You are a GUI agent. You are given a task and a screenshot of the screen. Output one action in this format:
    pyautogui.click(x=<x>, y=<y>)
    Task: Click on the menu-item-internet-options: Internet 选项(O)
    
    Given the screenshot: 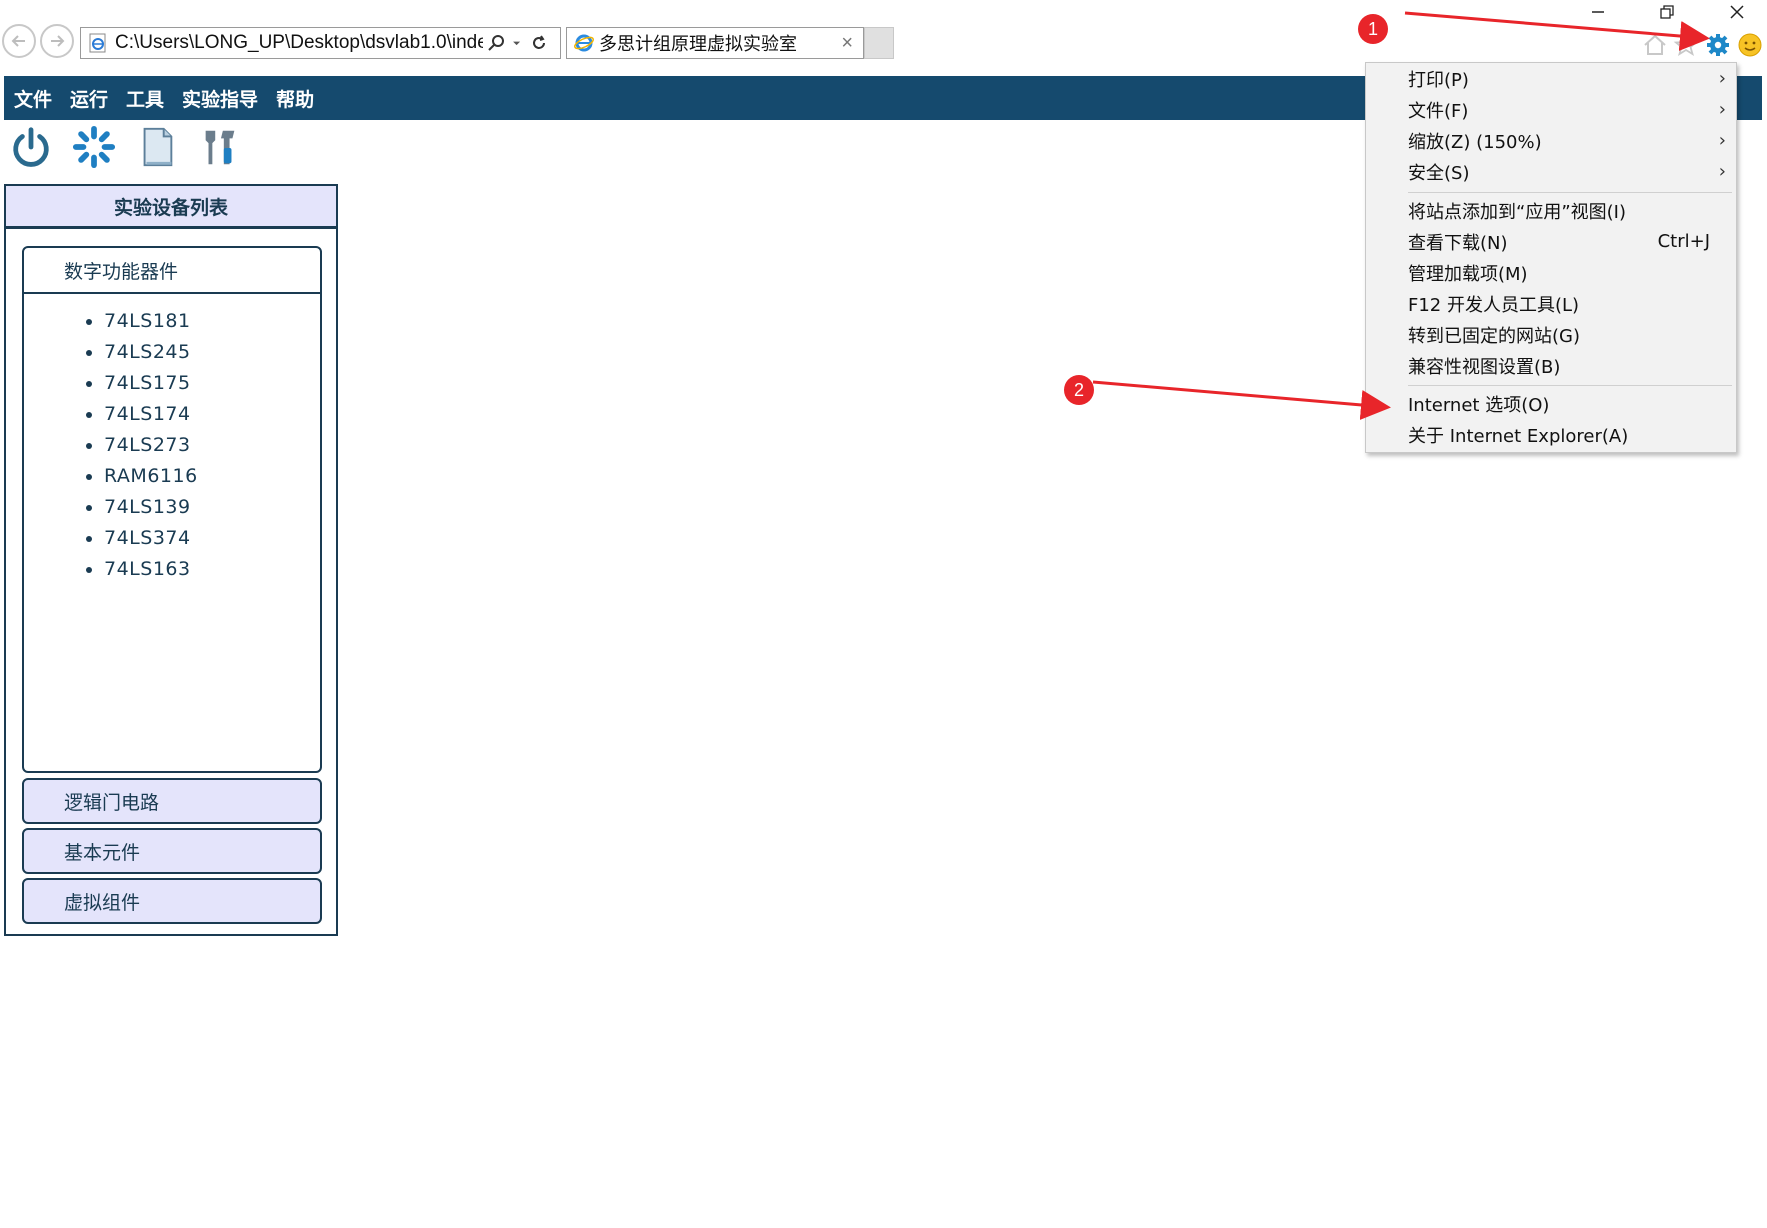 What is the action you would take?
    pyautogui.click(x=1551, y=403)
    